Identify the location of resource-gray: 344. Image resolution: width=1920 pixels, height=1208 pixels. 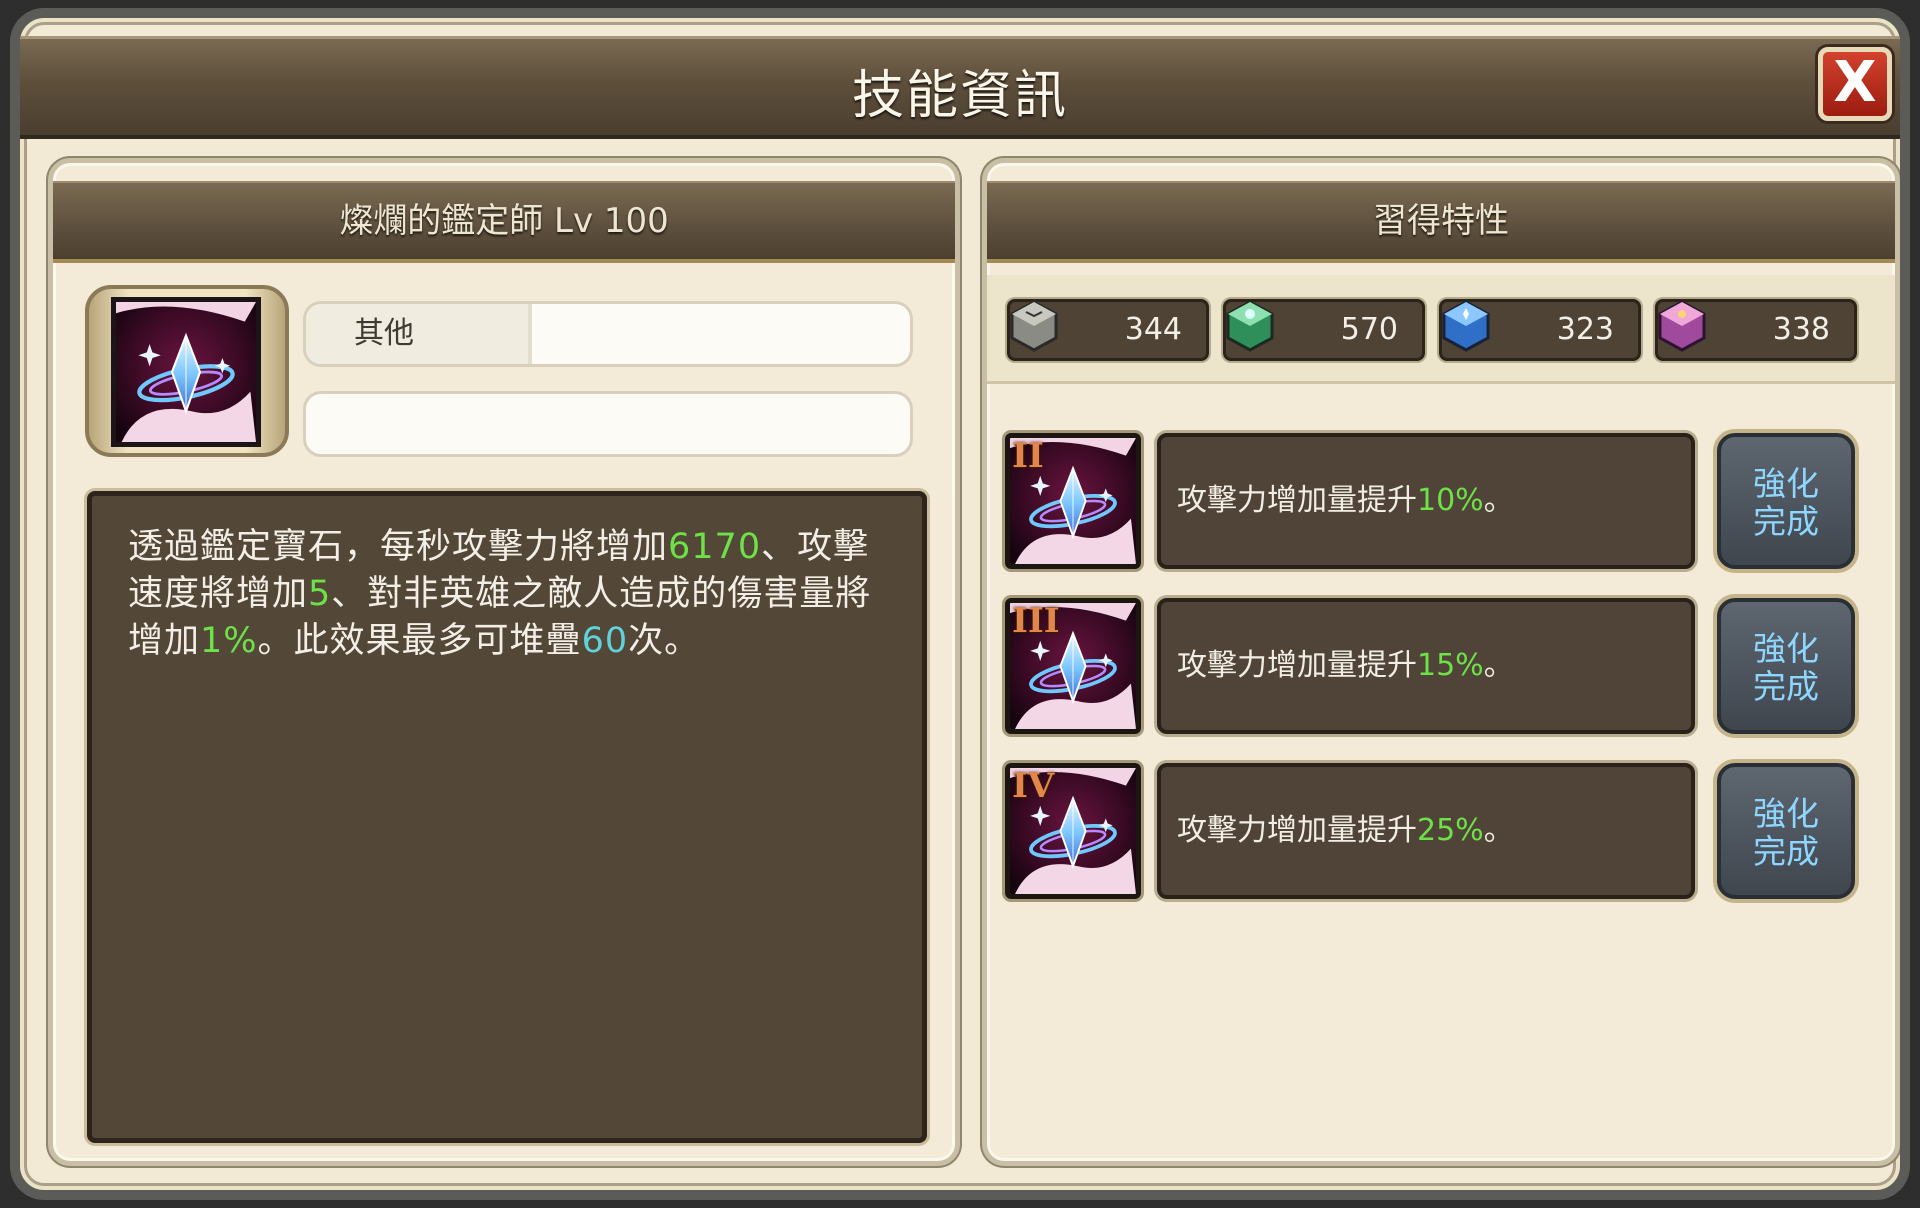
(1108, 330).